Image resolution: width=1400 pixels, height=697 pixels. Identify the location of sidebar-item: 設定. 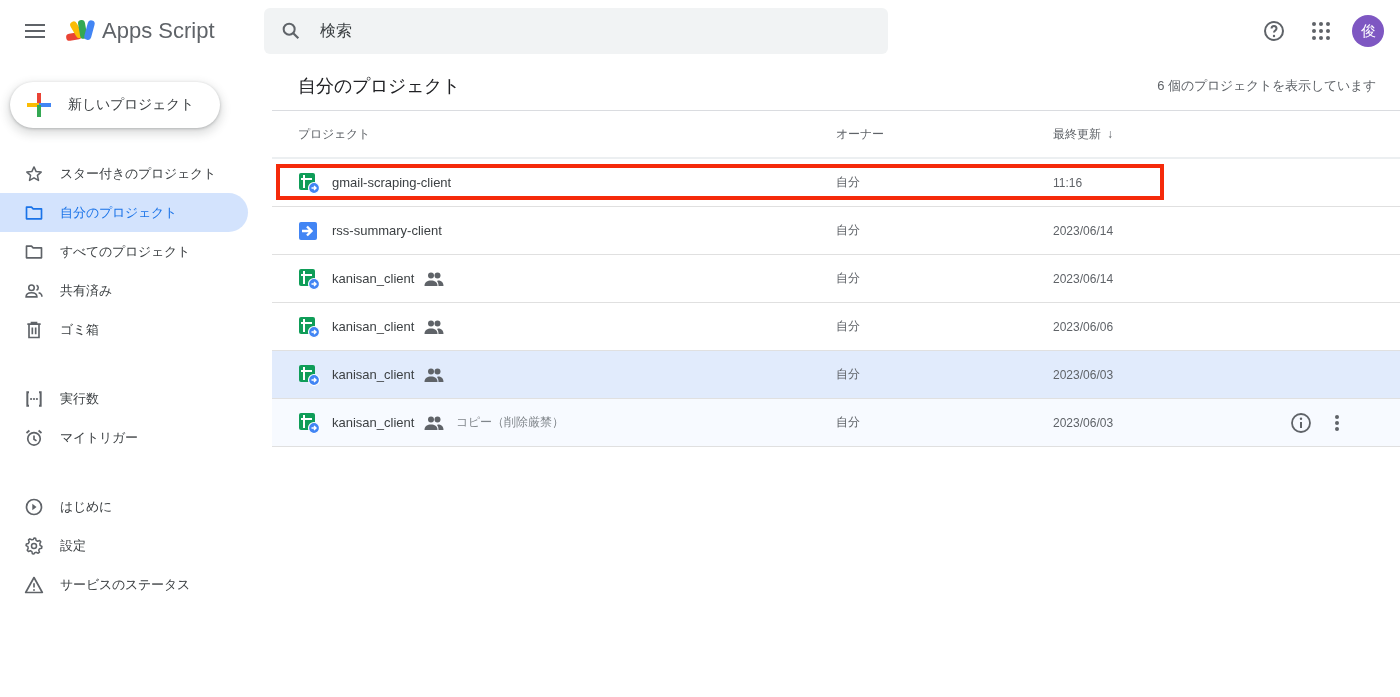
(124, 545).